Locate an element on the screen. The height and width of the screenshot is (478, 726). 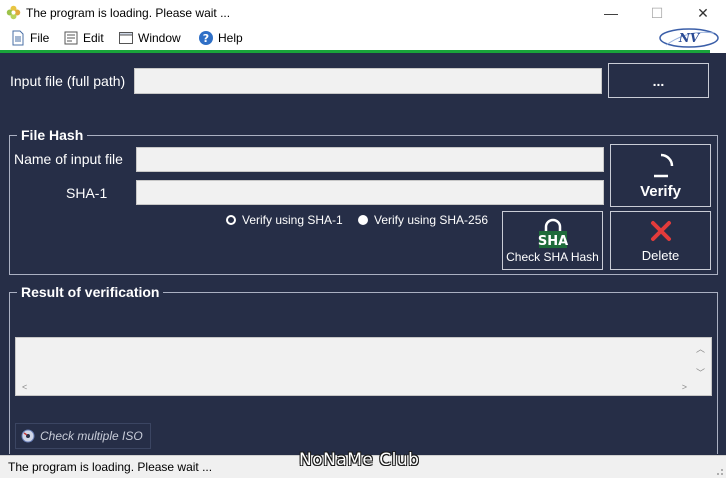
window-icon is located at coordinates (126, 38).